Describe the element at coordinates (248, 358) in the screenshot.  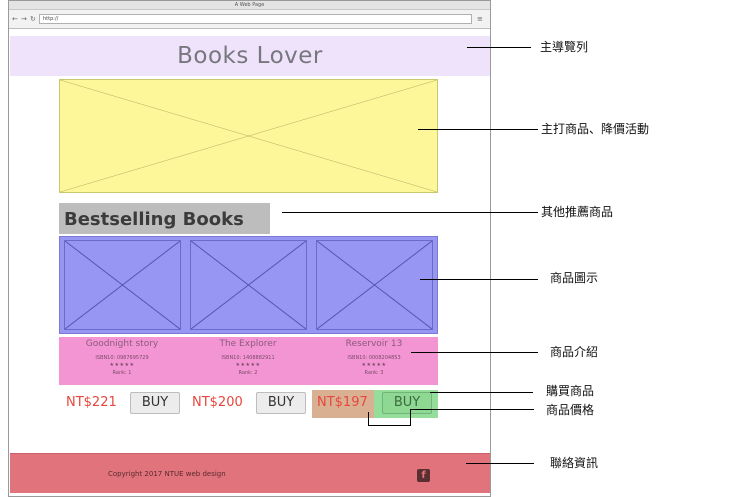
I see `product-isbn: ISBN10: 1408882911` at that location.